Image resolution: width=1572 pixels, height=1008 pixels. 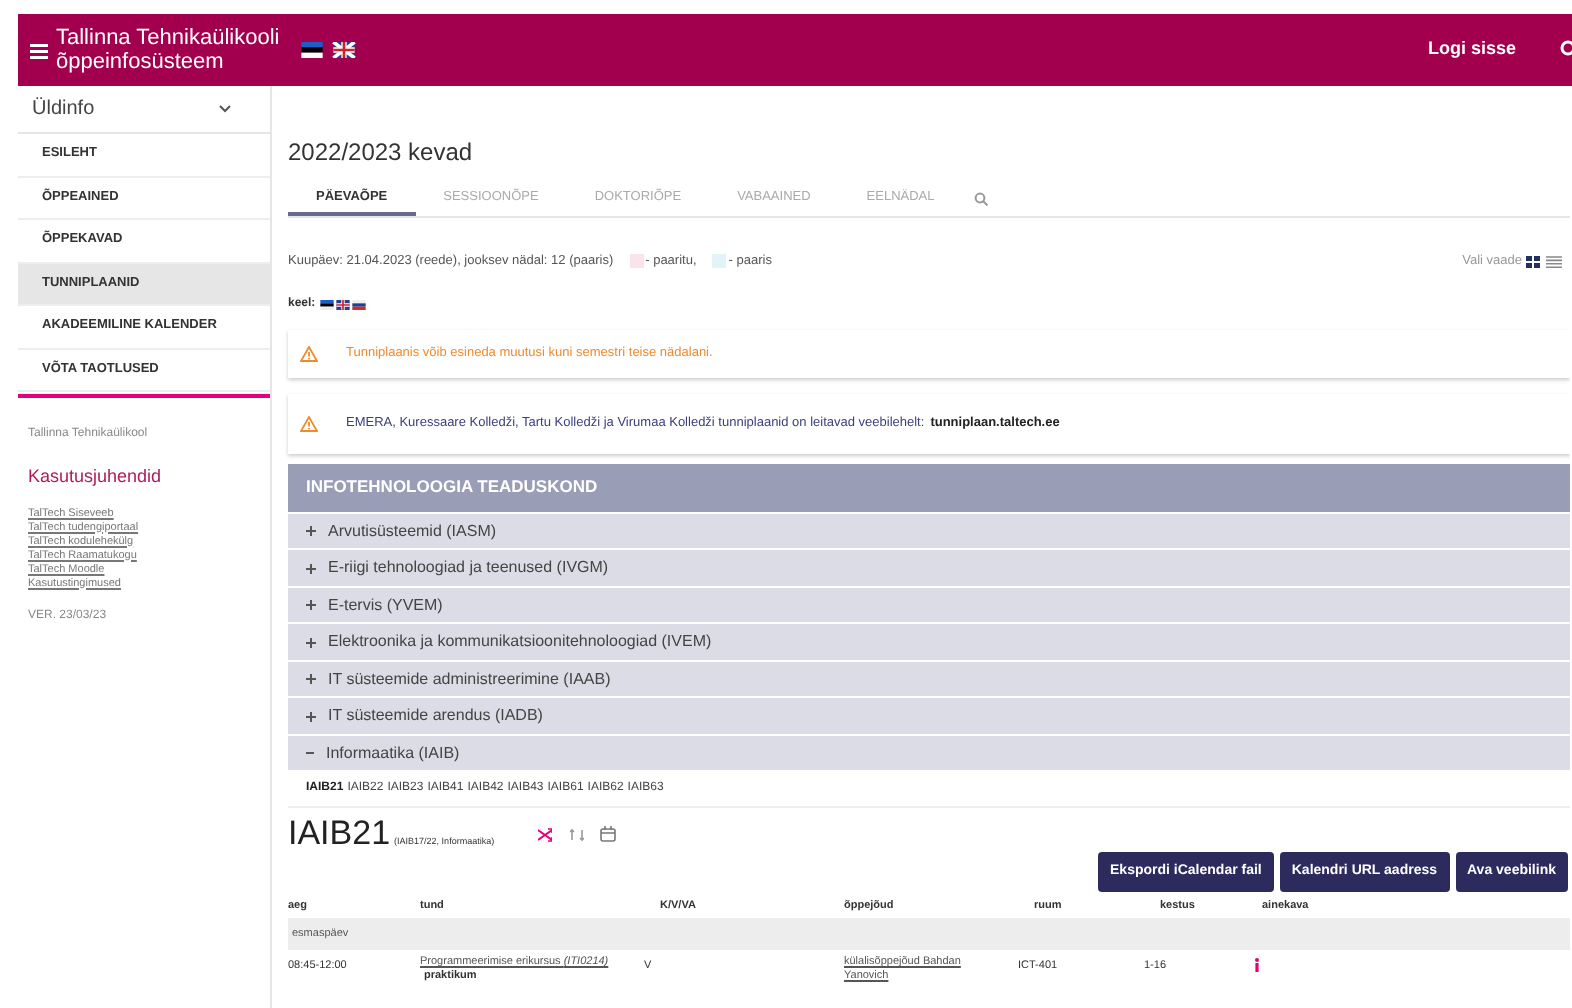 I want to click on list-view-icon, so click(x=1554, y=261).